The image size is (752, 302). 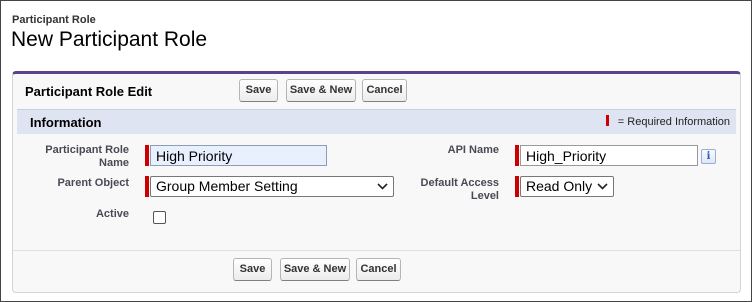 What do you see at coordinates (673, 122) in the screenshot?
I see `required-legend-text: = Required Information` at bounding box center [673, 122].